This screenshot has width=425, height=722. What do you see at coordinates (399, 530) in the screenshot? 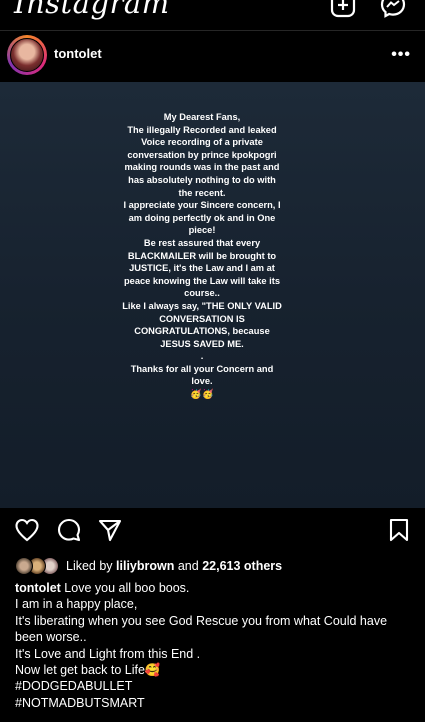
I see `bookmark-icon` at bounding box center [399, 530].